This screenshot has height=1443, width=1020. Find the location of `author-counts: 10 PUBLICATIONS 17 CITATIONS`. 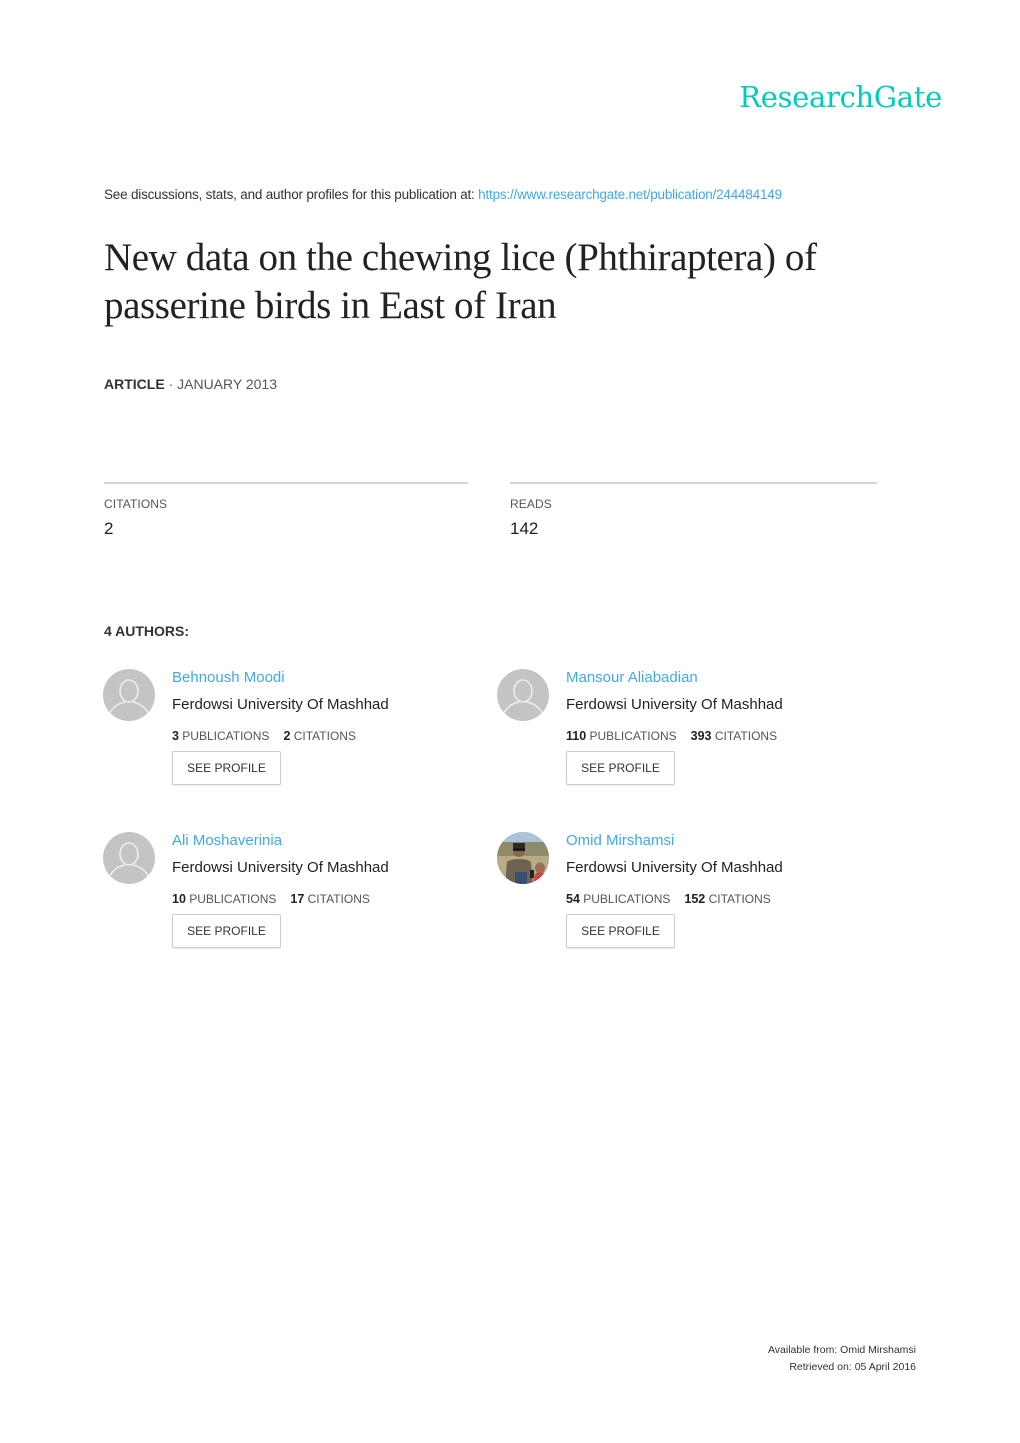

author-counts: 10 PUBLICATIONS 17 CITATIONS is located at coordinates (271, 899).